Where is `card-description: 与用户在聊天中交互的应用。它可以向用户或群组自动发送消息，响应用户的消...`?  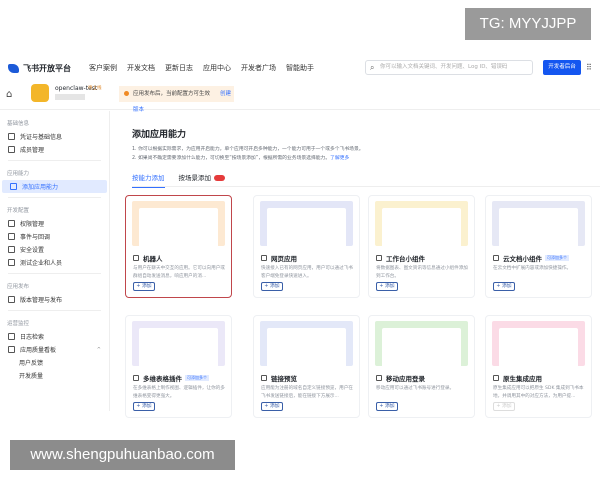
card-description: 与用户在聊天中交互的应用。它可以向用户或群组自动发送消息，响应用户的消... is located at coordinates (179, 272).